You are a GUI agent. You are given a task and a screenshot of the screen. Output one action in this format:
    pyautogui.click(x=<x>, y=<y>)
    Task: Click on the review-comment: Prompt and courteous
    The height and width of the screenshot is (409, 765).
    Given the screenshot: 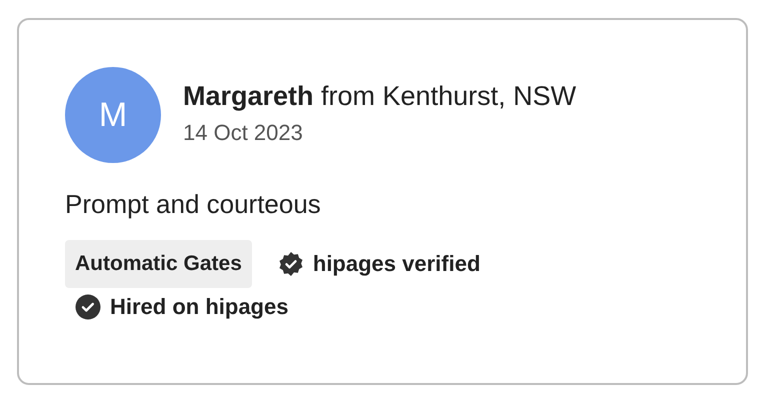 What is the action you would take?
    pyautogui.click(x=193, y=204)
    